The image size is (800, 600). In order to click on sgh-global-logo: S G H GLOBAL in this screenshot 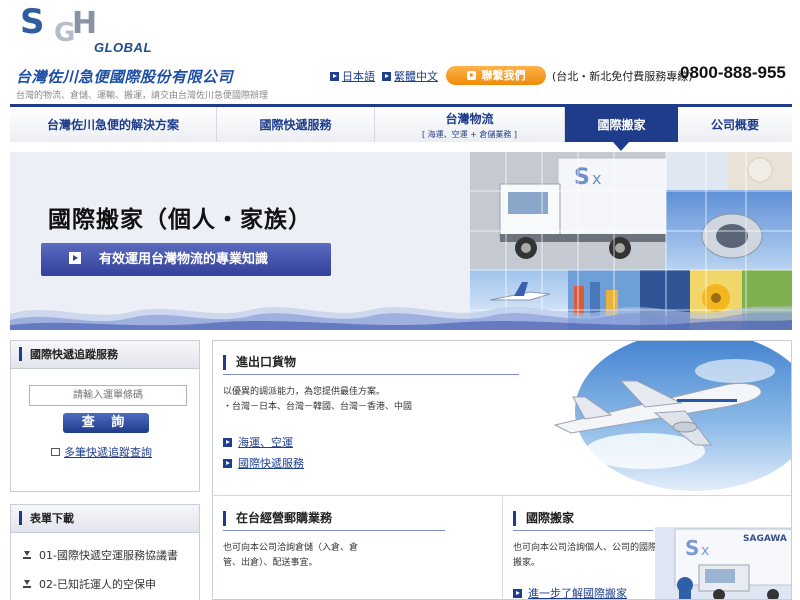, I will do `click(85, 29)`.